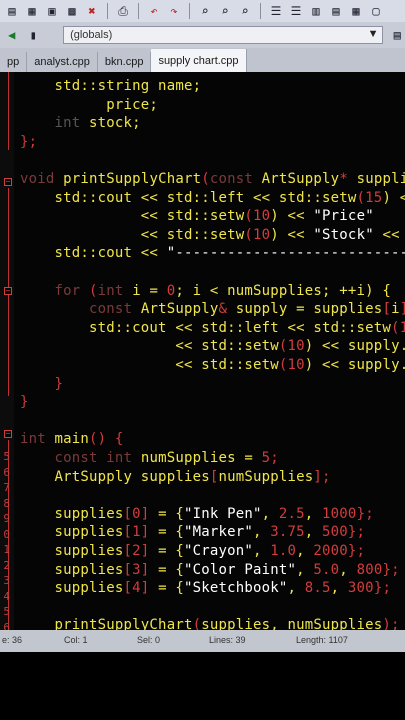  Describe the element at coordinates (397, 35) in the screenshot. I see `function-list-icon: ▤` at that location.